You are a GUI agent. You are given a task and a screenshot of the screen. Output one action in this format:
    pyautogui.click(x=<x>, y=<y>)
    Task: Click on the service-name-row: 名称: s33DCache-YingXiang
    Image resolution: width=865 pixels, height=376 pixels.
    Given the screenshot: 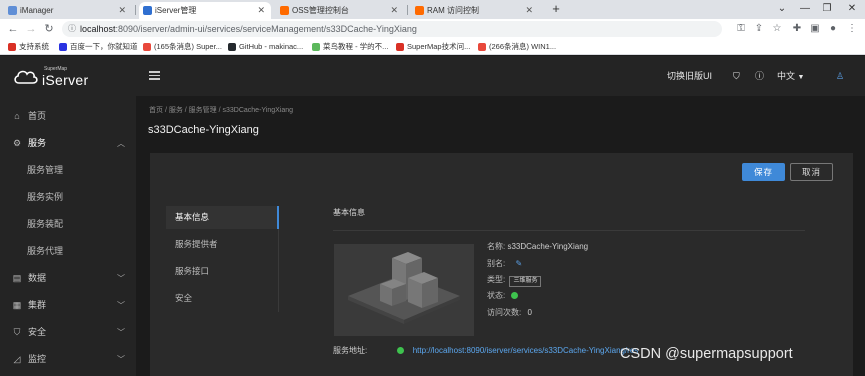 What is the action you would take?
    pyautogui.click(x=537, y=247)
    